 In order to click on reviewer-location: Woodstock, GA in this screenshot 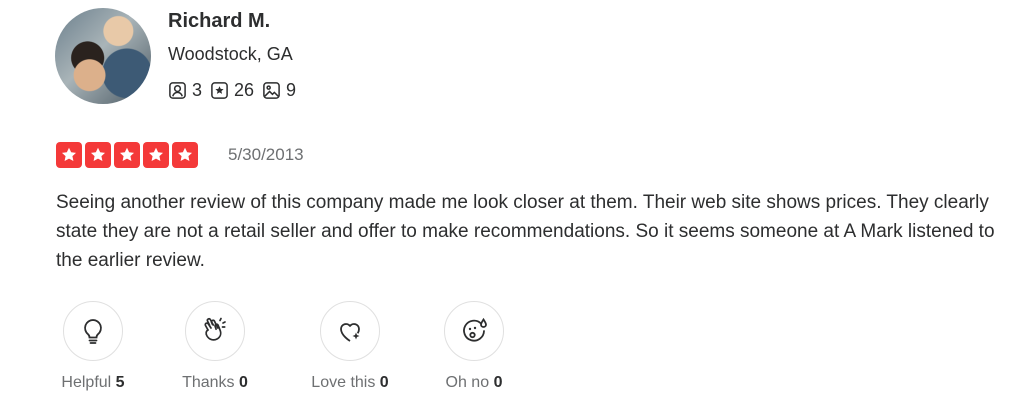, I will do `click(230, 54)`.